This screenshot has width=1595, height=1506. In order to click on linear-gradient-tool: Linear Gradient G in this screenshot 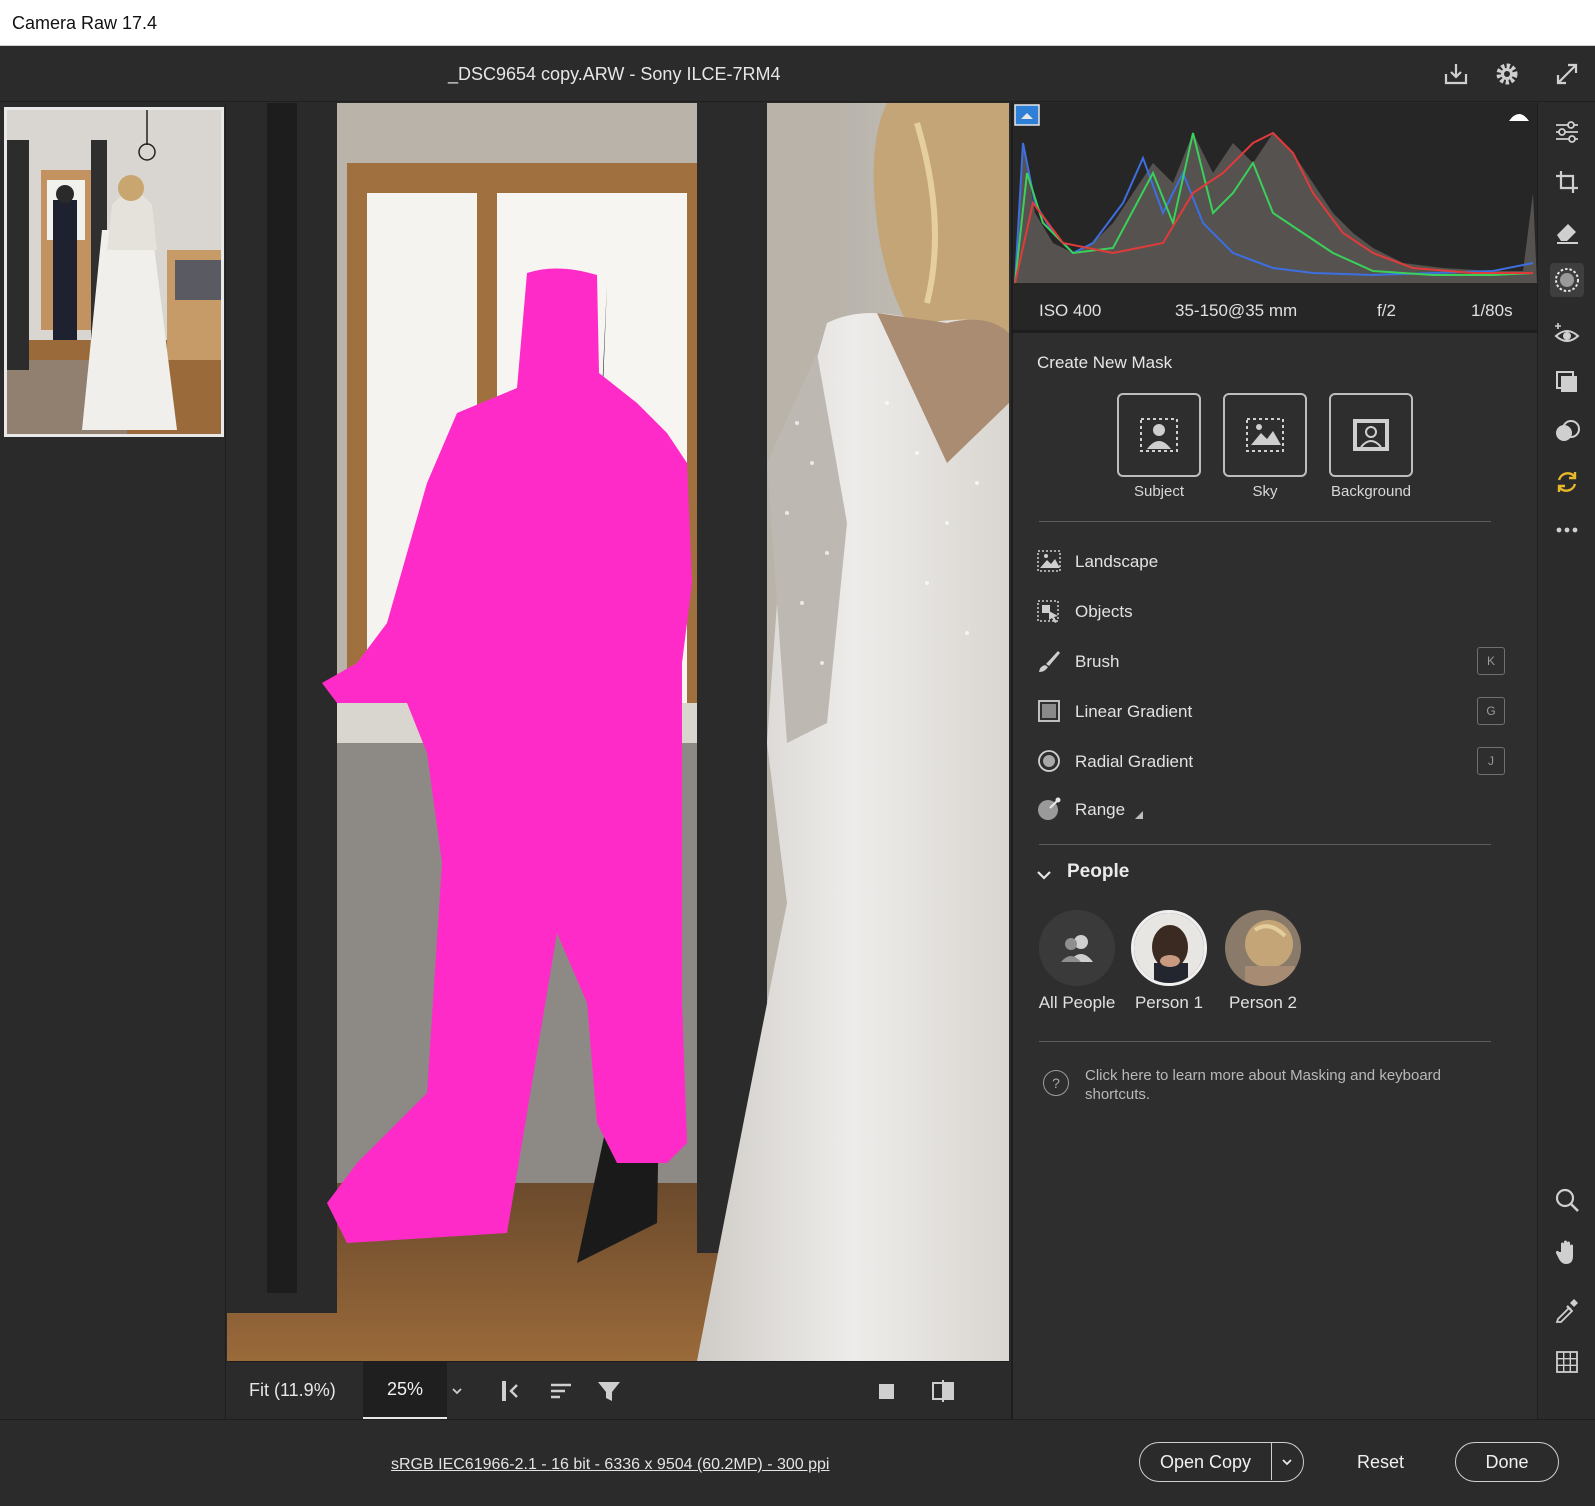, I will do `click(1270, 711)`.